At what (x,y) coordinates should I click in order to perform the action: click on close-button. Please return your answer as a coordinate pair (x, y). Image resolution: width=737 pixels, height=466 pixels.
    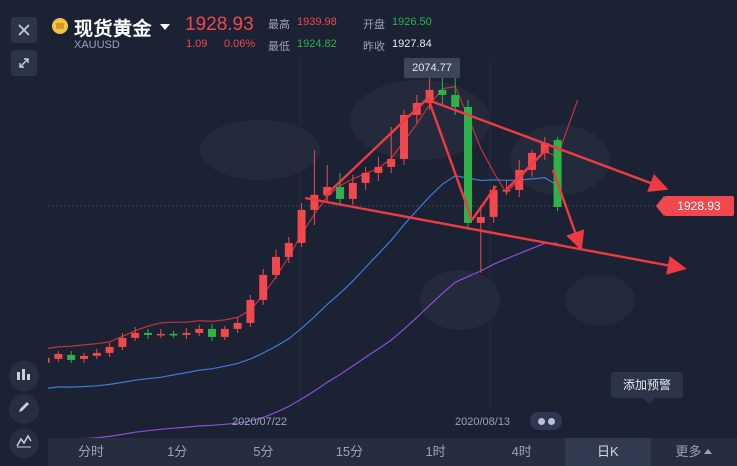
    Looking at the image, I should click on (24, 30).